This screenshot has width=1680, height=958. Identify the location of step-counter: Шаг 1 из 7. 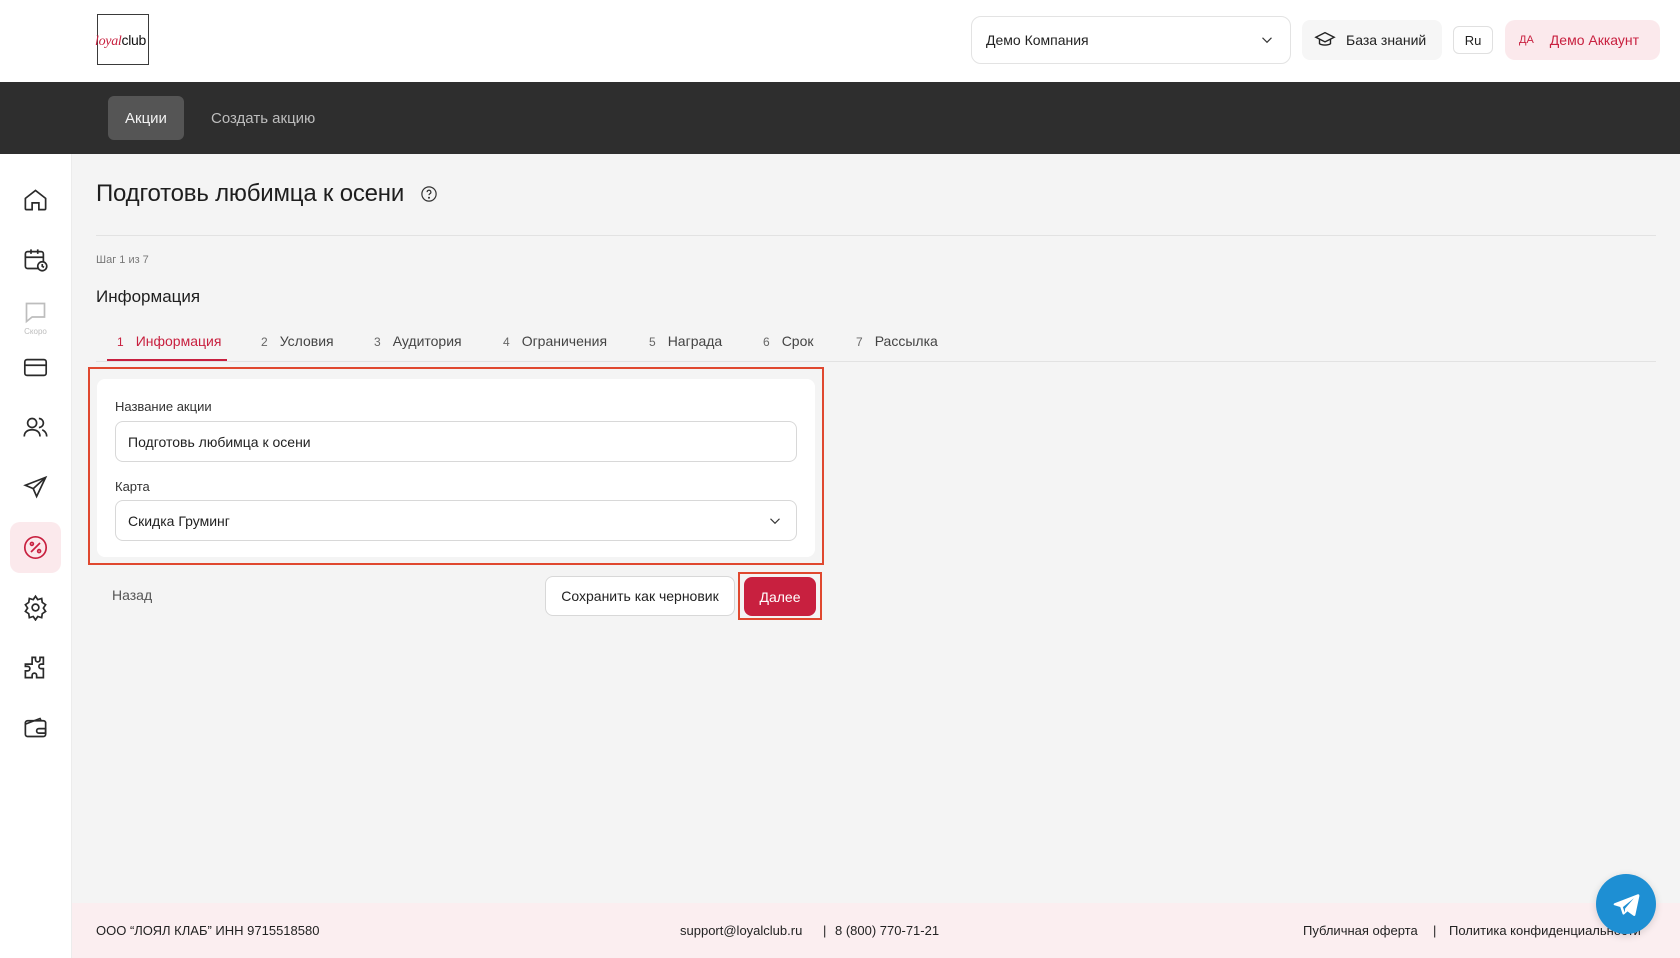
(122, 260).